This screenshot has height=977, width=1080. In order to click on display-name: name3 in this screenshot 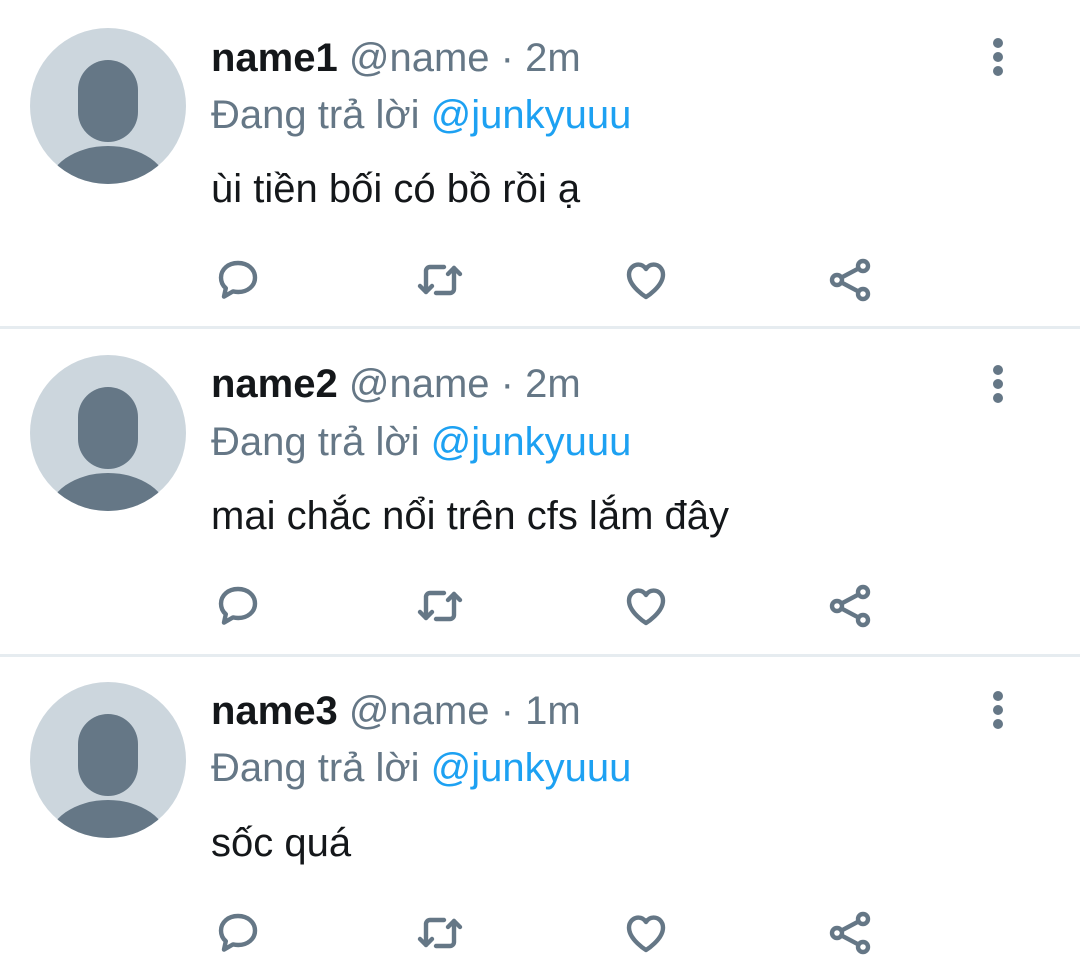, I will do `click(274, 711)`.